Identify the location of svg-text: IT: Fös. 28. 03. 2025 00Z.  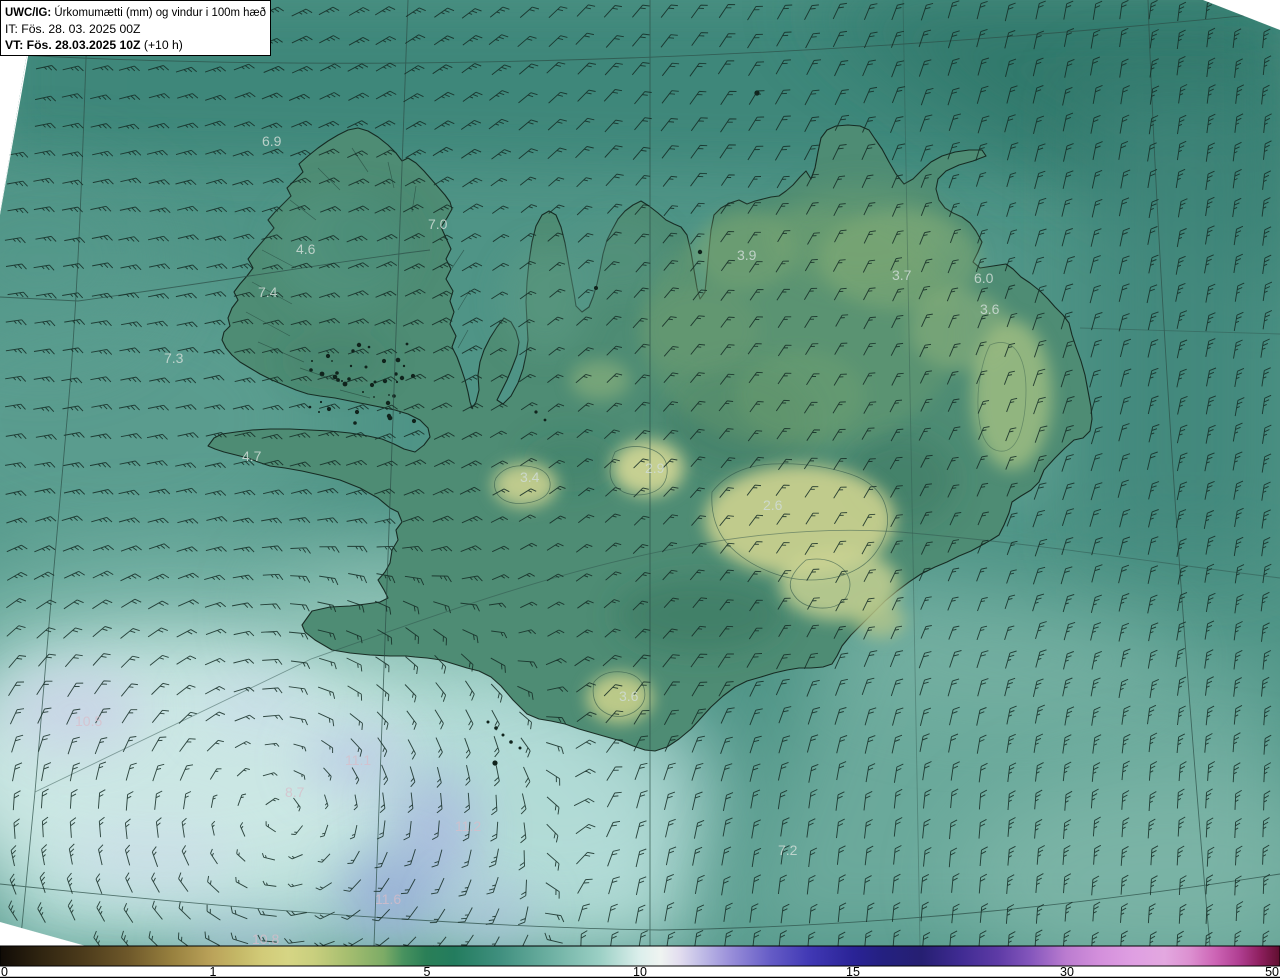
(73, 29).